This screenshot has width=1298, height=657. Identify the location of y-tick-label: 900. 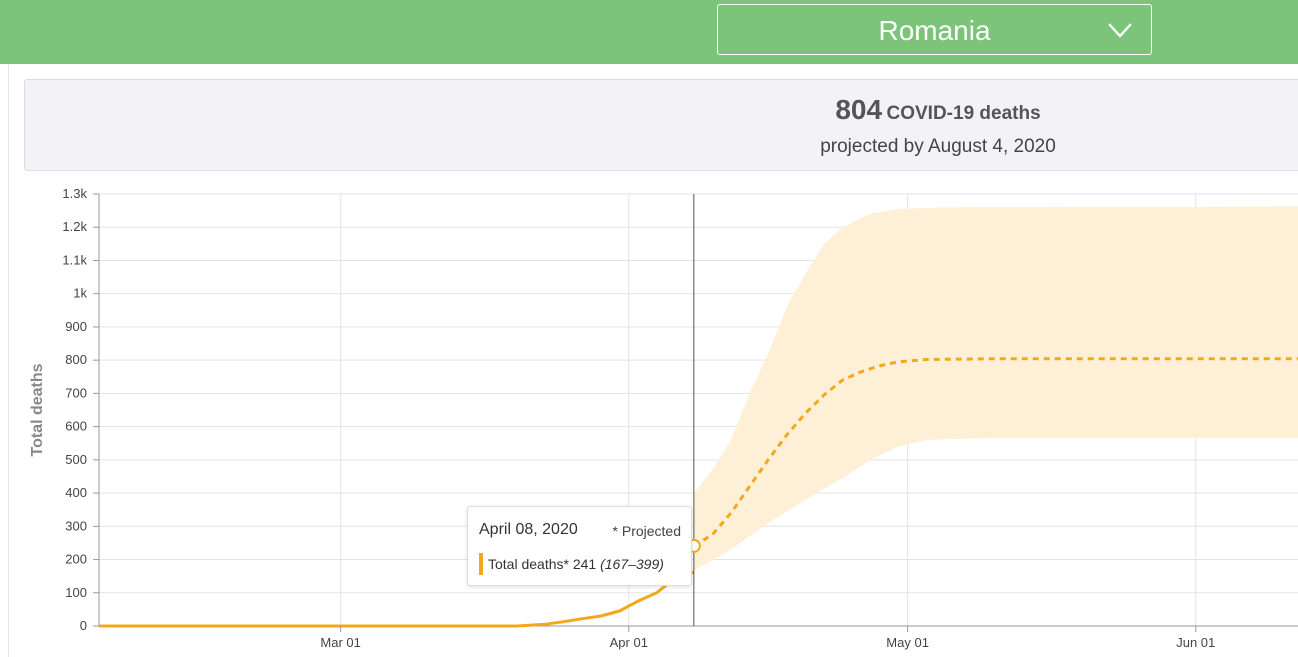
(76, 326).